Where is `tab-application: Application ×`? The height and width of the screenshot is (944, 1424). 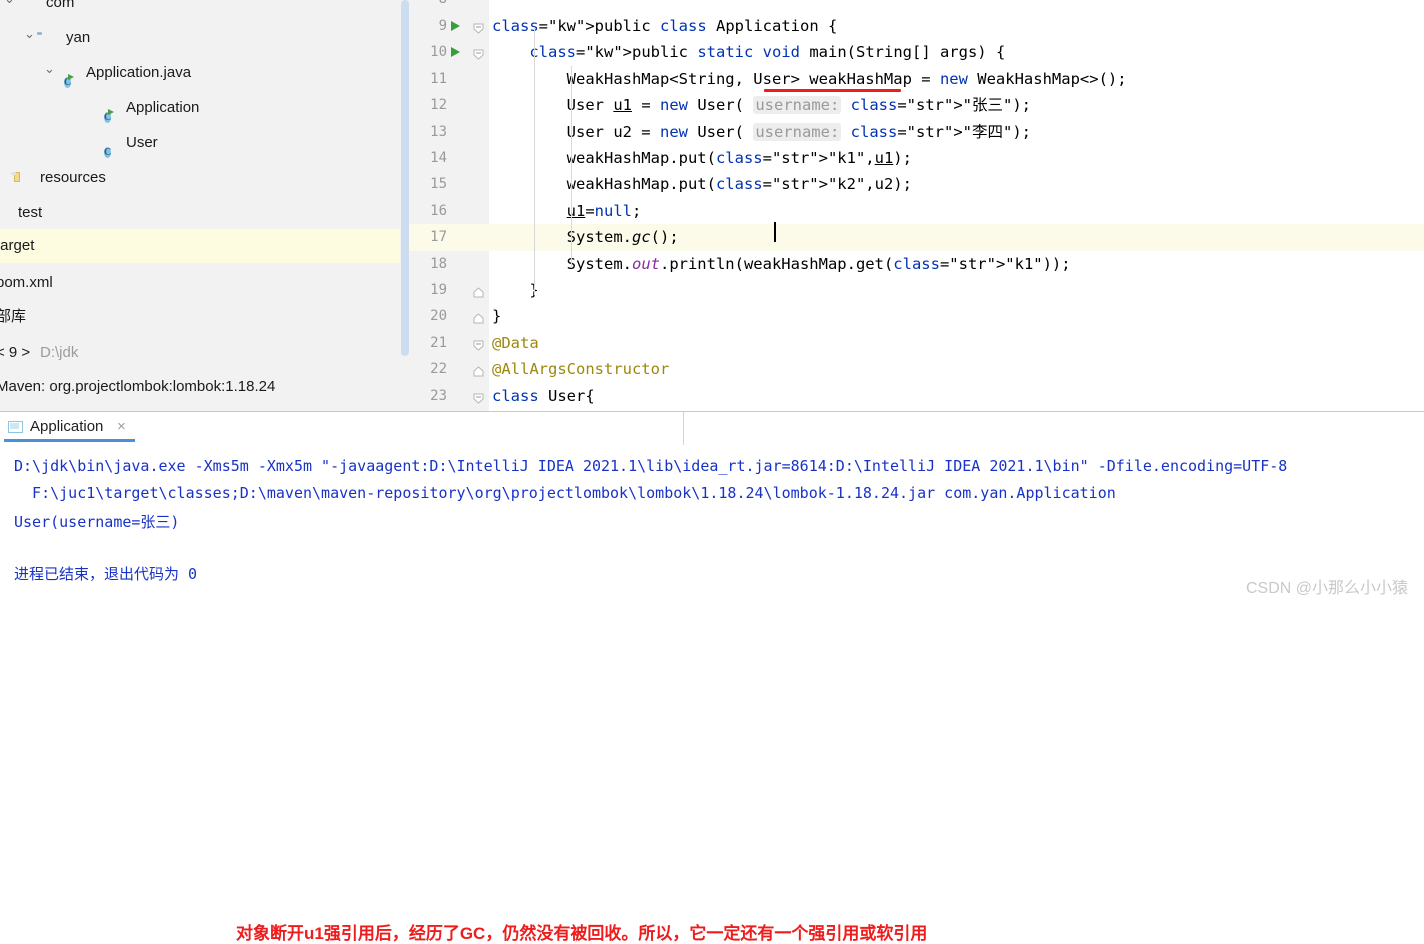
tab-application: Application × is located at coordinates (69, 427).